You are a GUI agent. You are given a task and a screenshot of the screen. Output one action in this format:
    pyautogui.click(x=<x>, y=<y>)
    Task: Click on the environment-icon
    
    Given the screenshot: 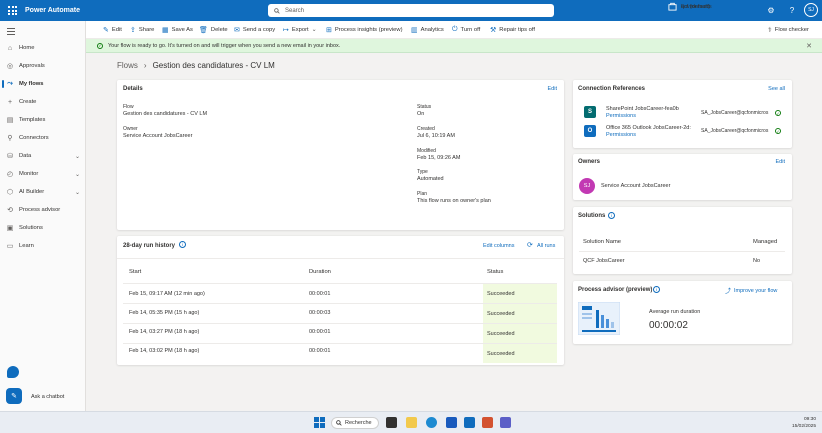 What is the action you would take?
    pyautogui.click(x=672, y=6)
    